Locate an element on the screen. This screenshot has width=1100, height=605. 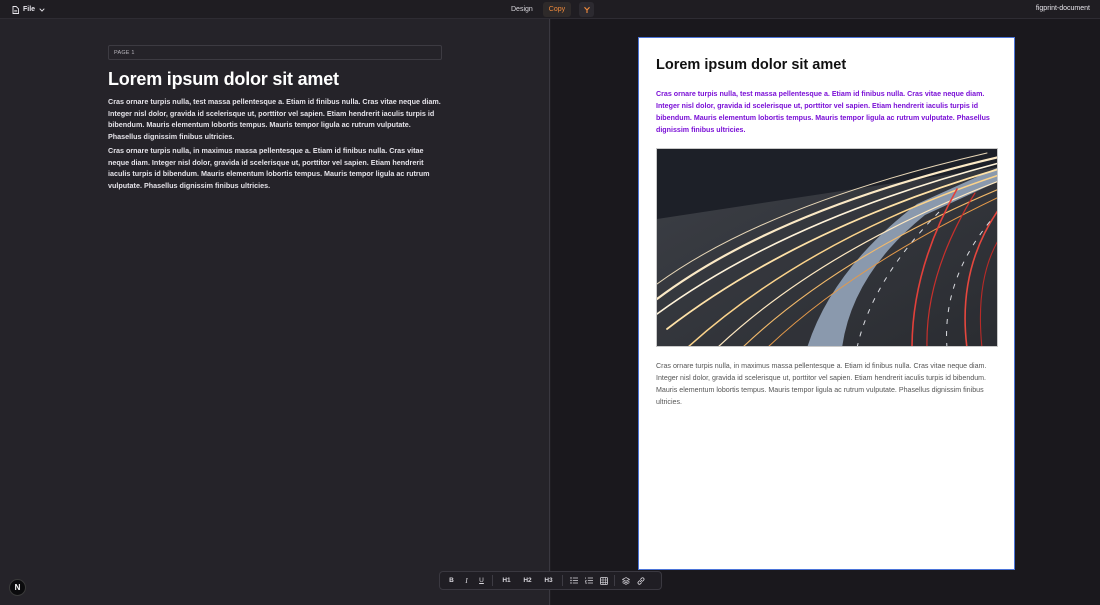
top-bar: File Design Copy figprint-document is located at coordinates (550, 9).